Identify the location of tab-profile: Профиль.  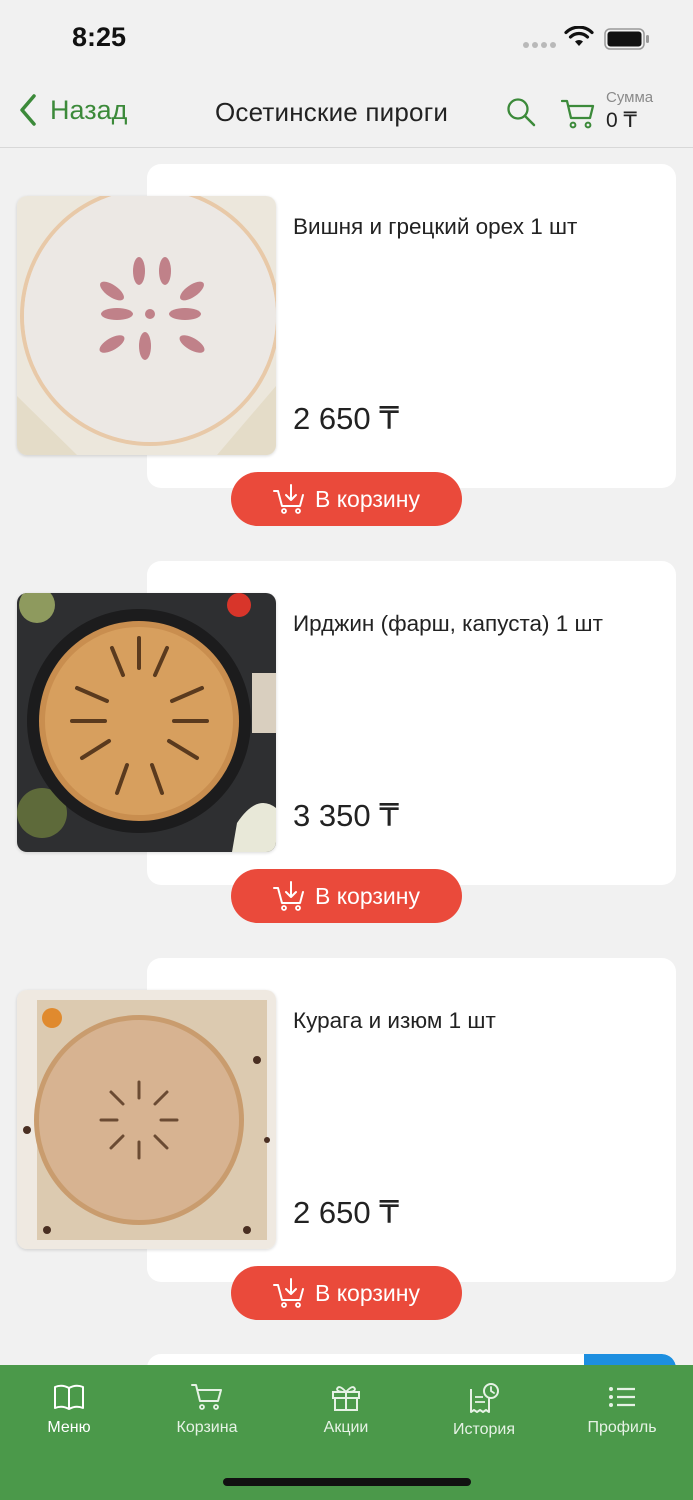
(622, 1410).